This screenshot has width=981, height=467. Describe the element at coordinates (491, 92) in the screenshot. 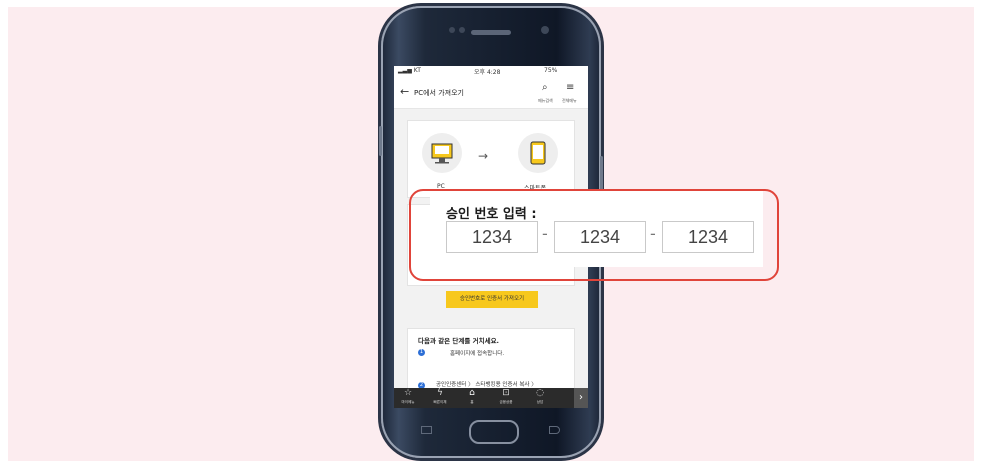

I see `app-header: ← PC에서 가져오기 ⌕ 메뉴검색 ≡ 전체메뉴` at that location.